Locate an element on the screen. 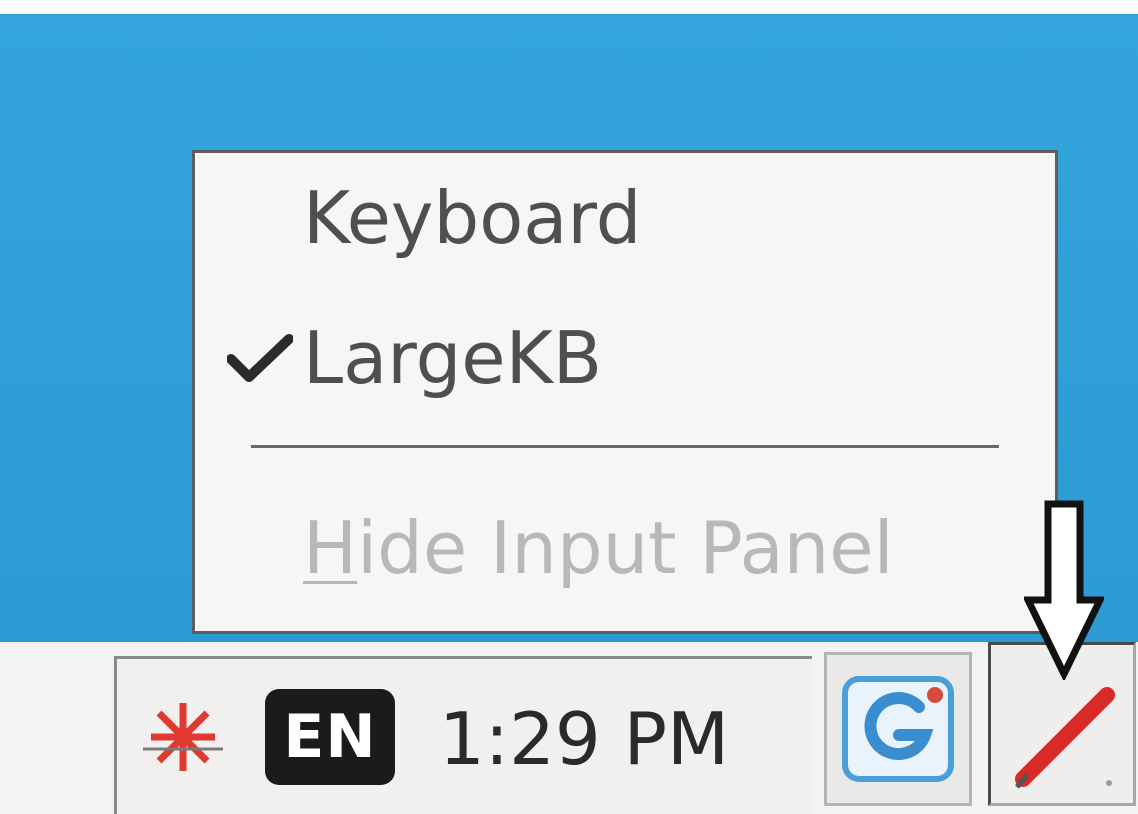  app-button is located at coordinates (898, 729).